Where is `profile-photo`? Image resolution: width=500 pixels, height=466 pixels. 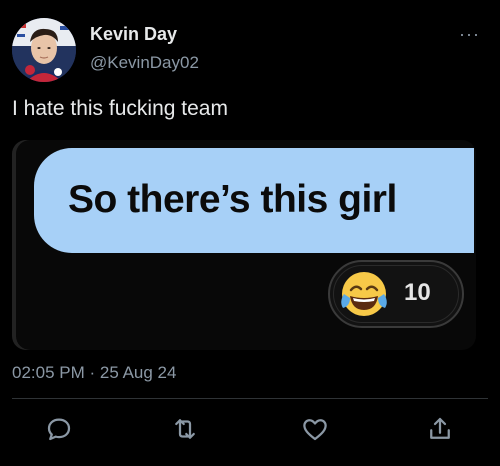 profile-photo is located at coordinates (44, 50).